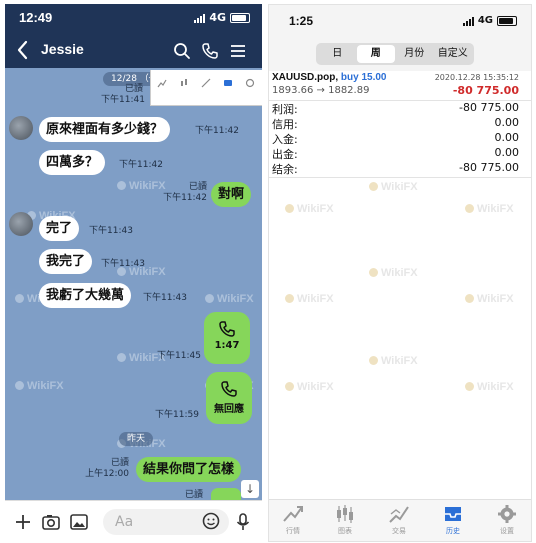 The image size is (536, 543). What do you see at coordinates (85, 295) in the screenshot?
I see `chat-message-in: 我虧了大幾萬` at bounding box center [85, 295].